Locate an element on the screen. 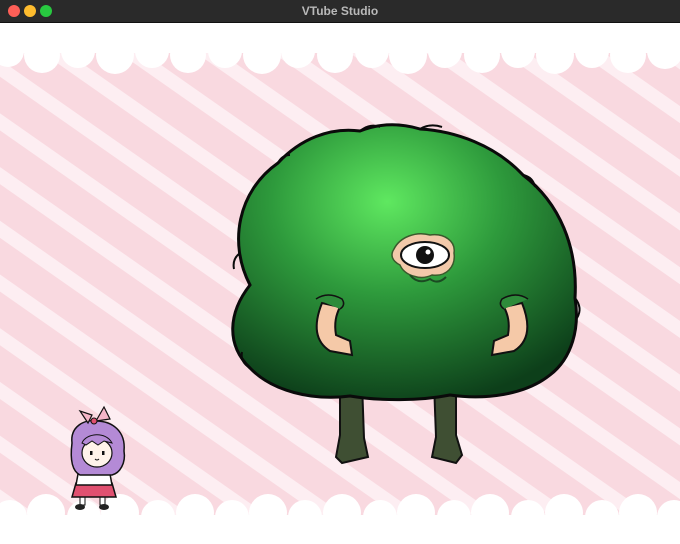  title-bar: VTube Studio is located at coordinates (340, 11).